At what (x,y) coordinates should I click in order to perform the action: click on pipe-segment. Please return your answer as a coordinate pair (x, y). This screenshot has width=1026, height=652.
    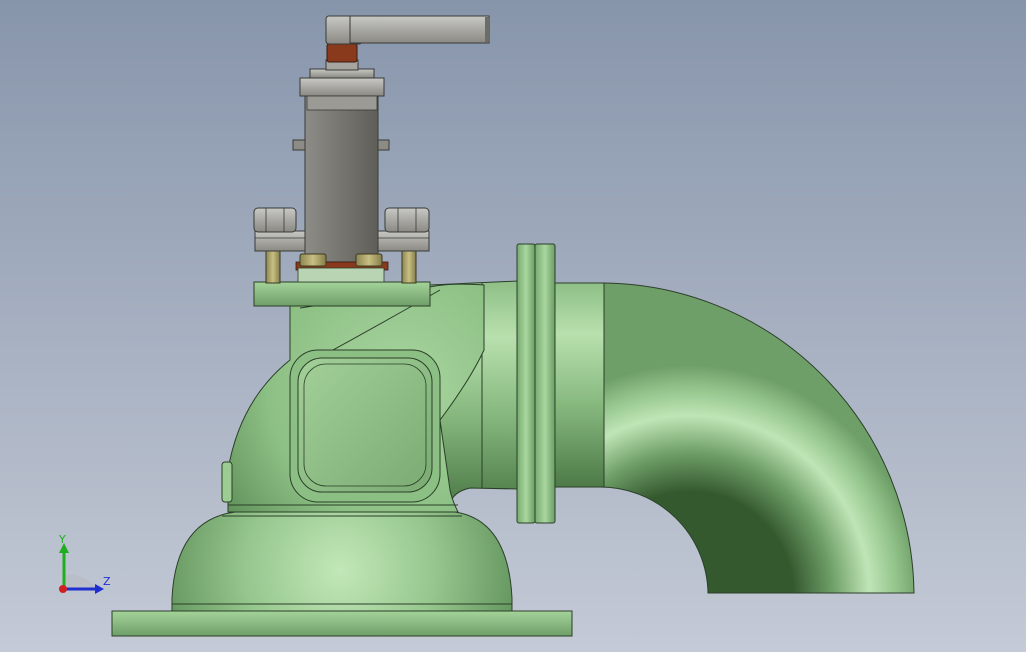
    Looking at the image, I should click on (578, 385).